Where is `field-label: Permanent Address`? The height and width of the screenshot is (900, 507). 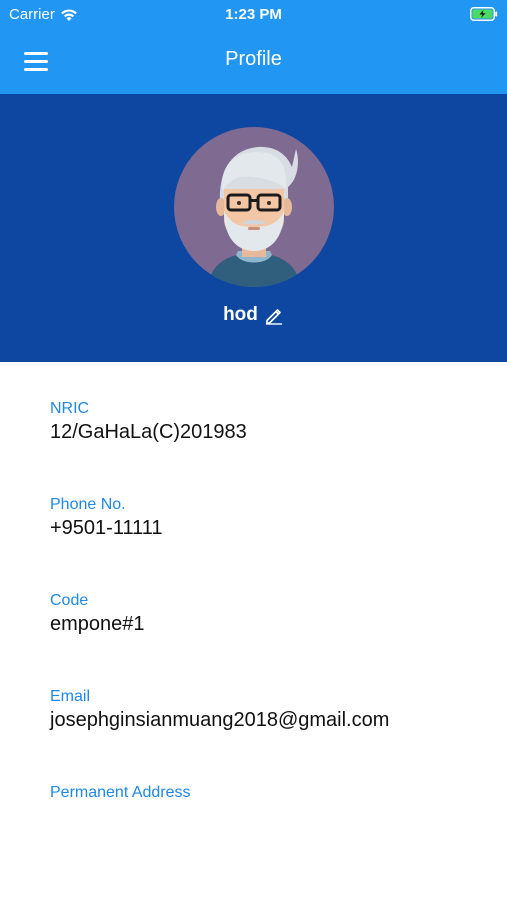
field-label: Permanent Address is located at coordinates (120, 792).